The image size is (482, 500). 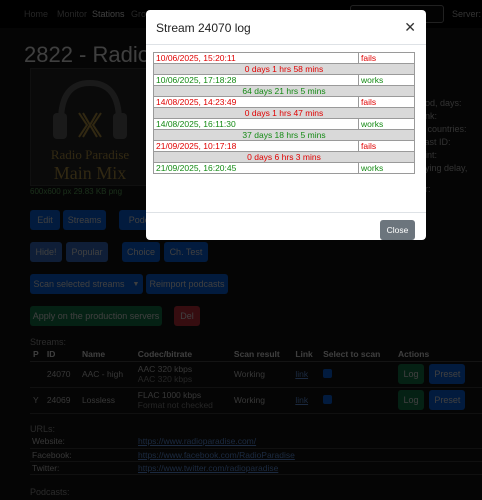 I want to click on log-duration: 0 days 6 hrs 3 mins, so click(x=284, y=157).